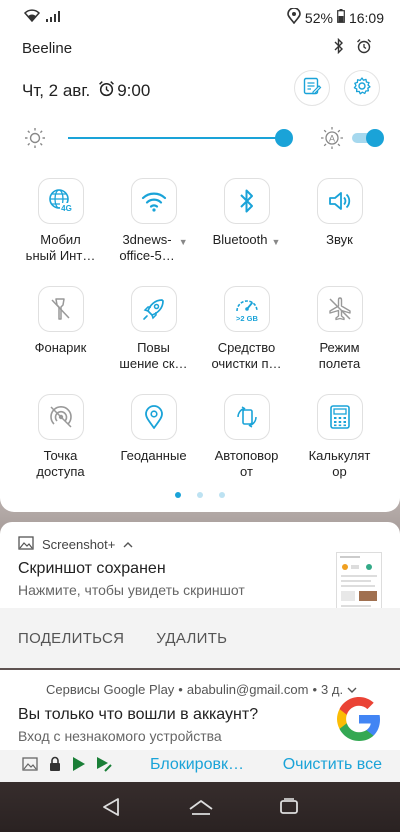 This screenshot has width=400, height=832. Describe the element at coordinates (246, 463) in the screenshot. I see `tile-label: Автоповор от` at that location.